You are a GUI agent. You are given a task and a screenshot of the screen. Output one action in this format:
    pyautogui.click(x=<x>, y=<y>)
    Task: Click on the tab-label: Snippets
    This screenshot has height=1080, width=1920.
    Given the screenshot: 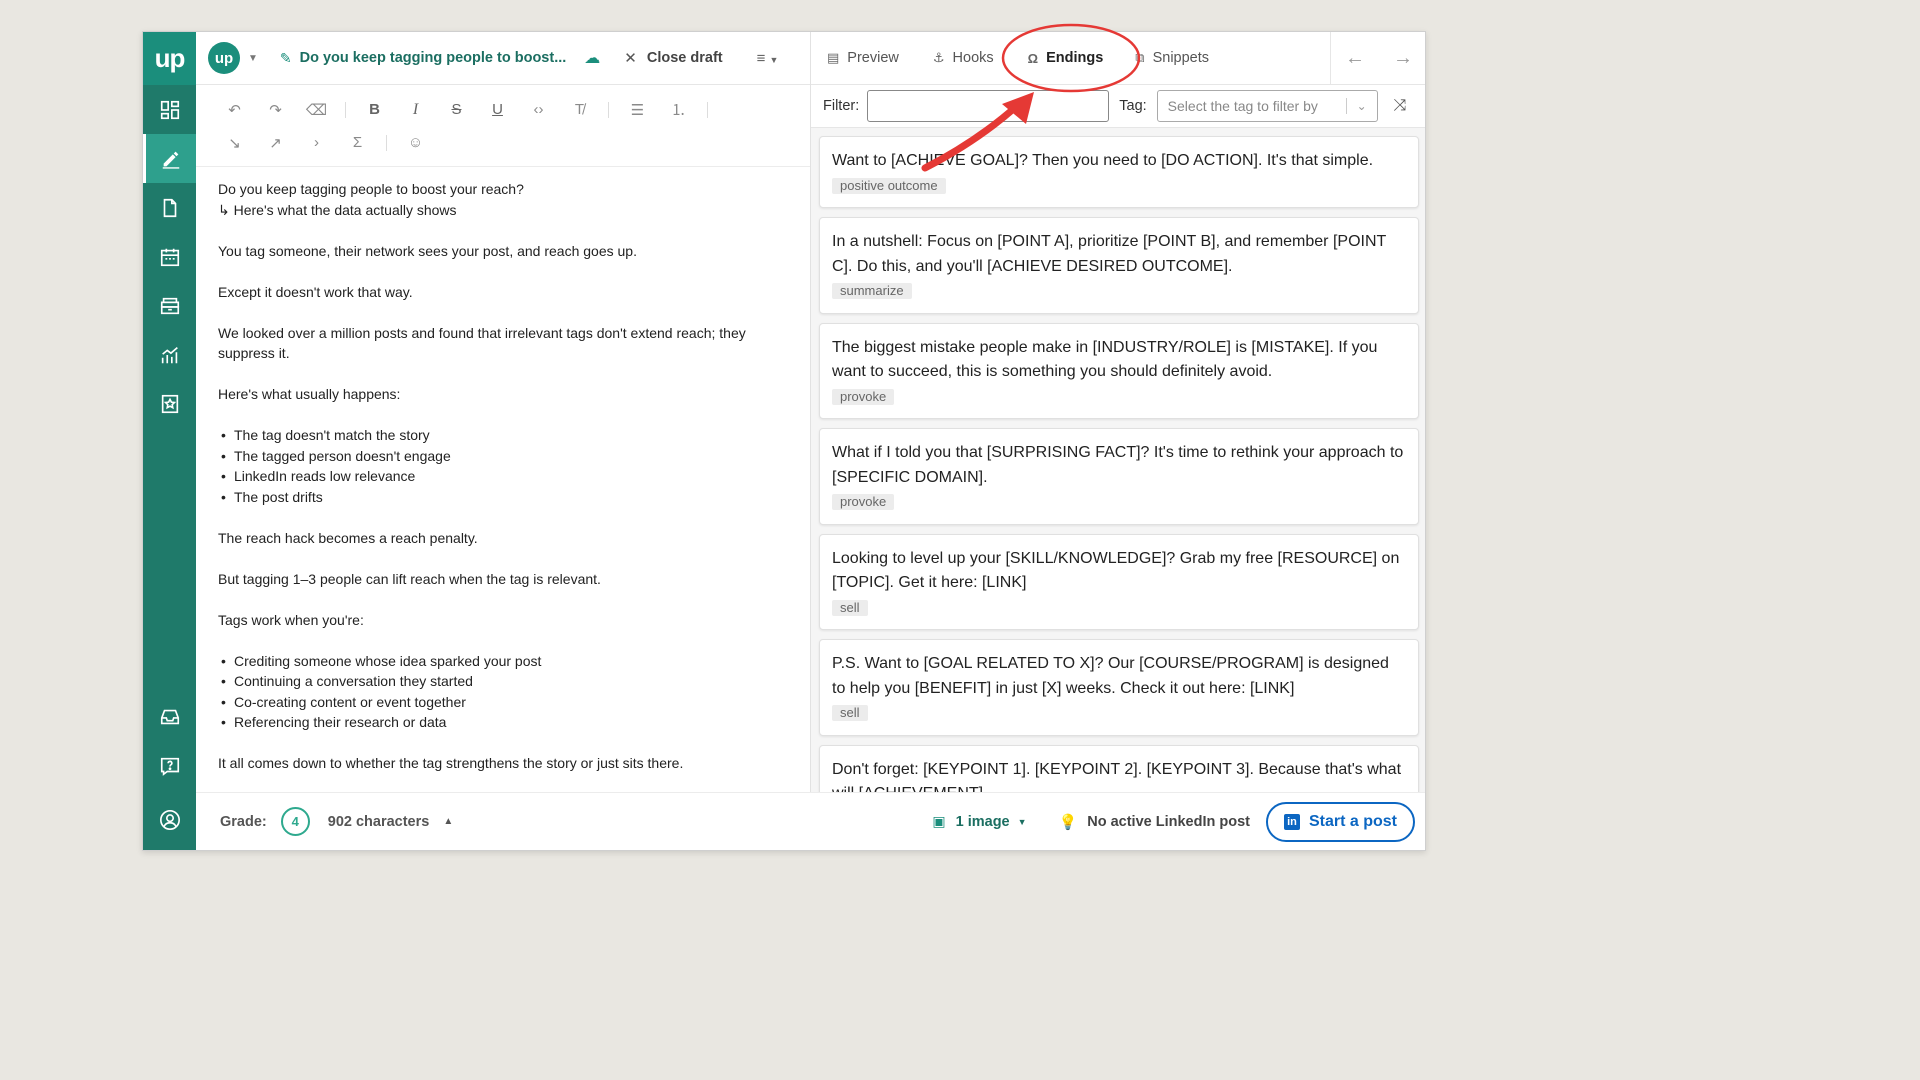 What is the action you would take?
    pyautogui.click(x=1181, y=58)
    